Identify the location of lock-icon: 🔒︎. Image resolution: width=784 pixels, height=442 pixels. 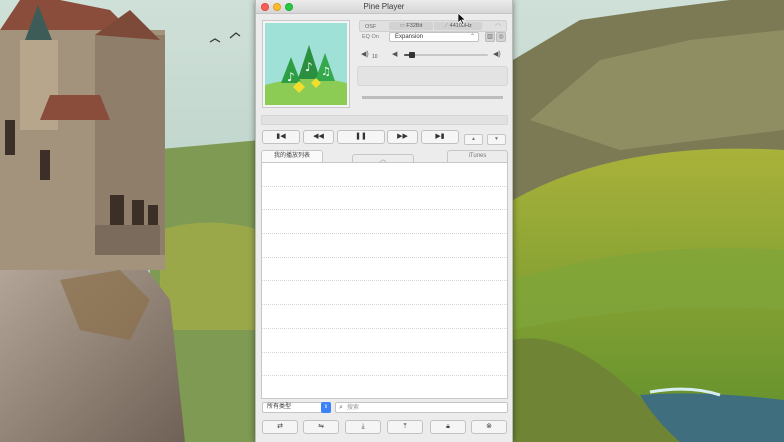
(448, 426).